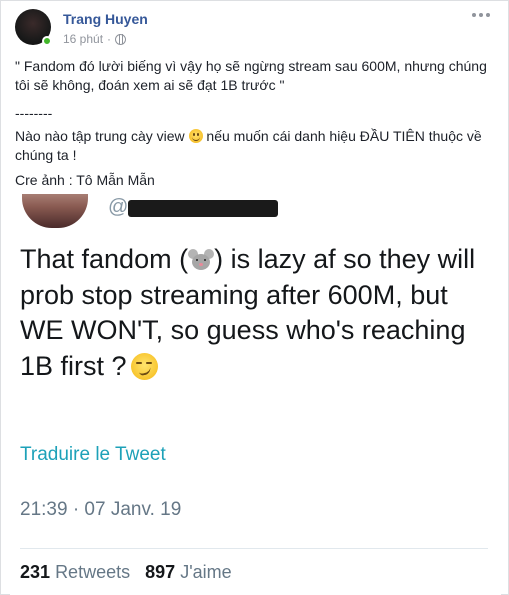  What do you see at coordinates (105, 19) in the screenshot?
I see `author-name: Trang Huyen` at bounding box center [105, 19].